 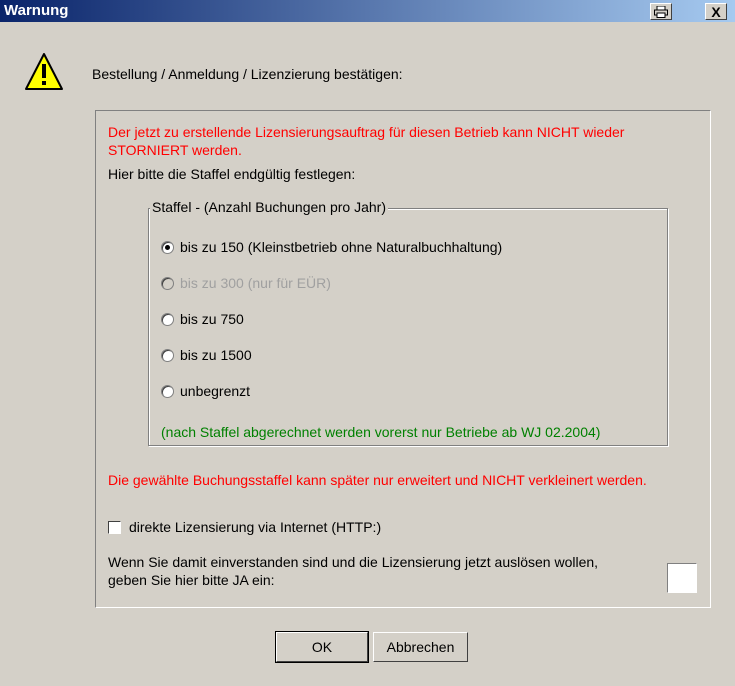 What do you see at coordinates (269, 207) in the screenshot?
I see `staffel-group-label: Staffel - (Anzahl Buchungen pro Jahr)` at bounding box center [269, 207].